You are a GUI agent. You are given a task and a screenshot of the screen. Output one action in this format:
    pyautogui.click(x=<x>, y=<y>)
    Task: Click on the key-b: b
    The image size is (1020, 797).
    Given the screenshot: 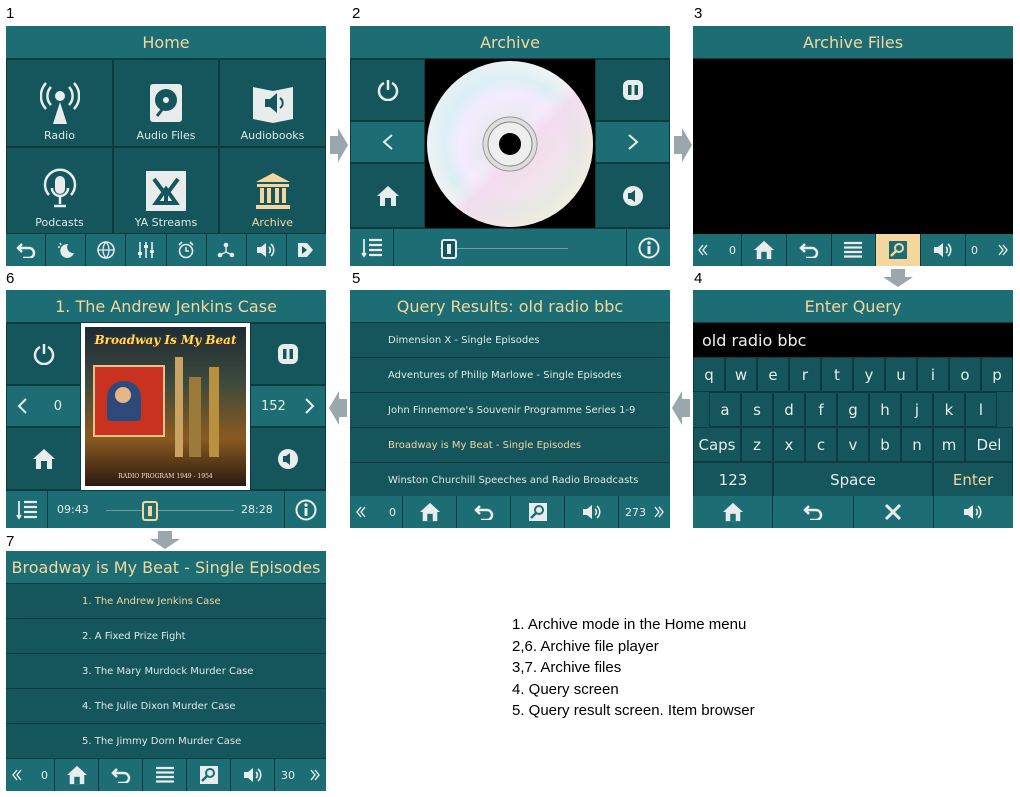 What is the action you would take?
    pyautogui.click(x=885, y=444)
    